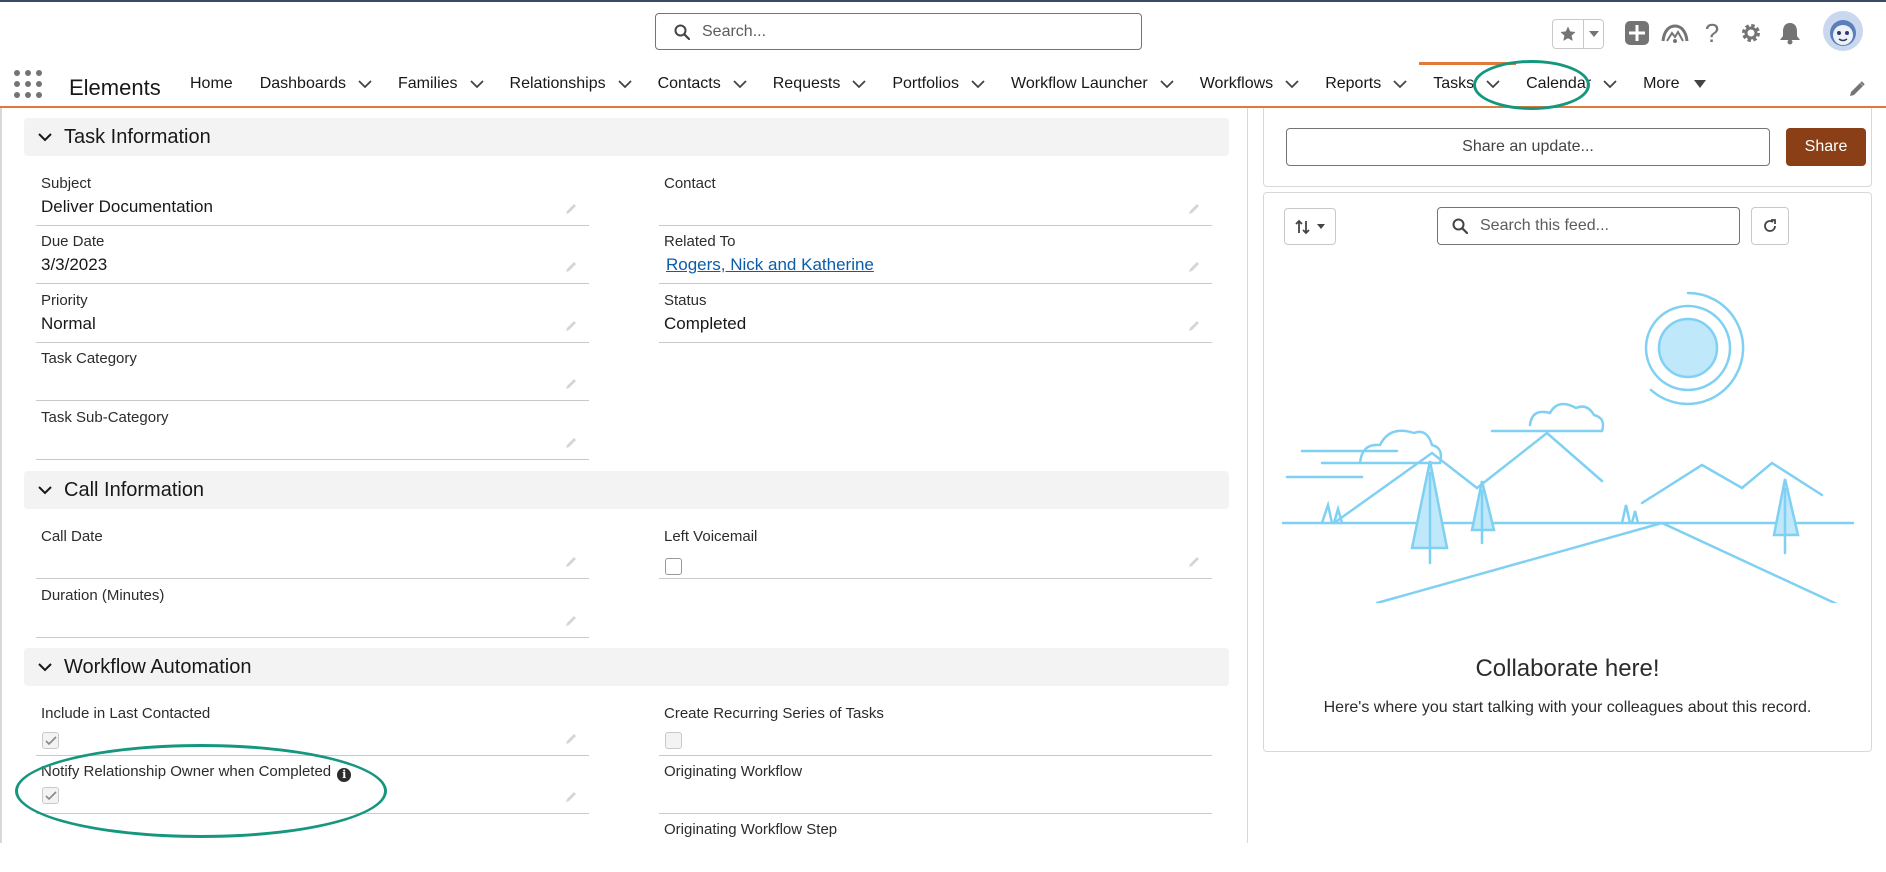 The image size is (1886, 872). I want to click on nav-item-workflows: Workflows, so click(1263, 84).